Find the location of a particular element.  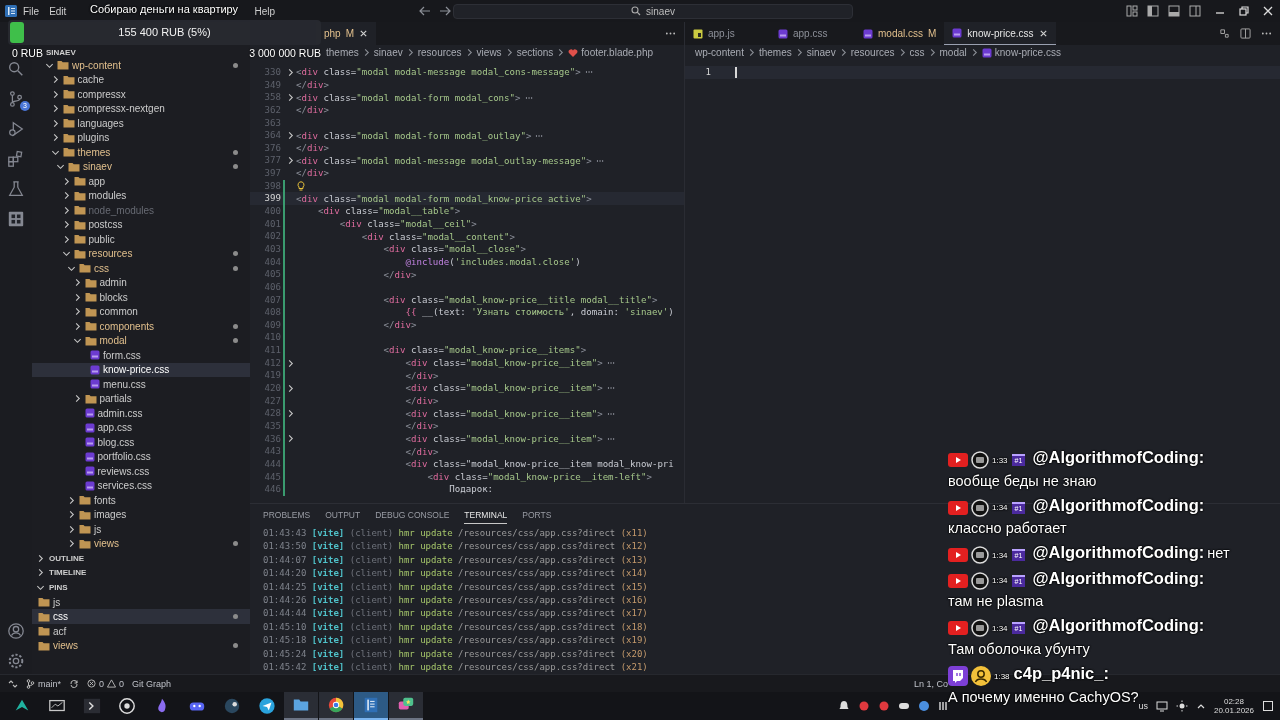

tree-item: public is located at coordinates (141, 239).